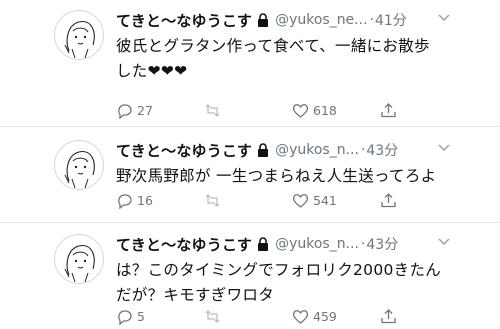  What do you see at coordinates (145, 200) in the screenshot?
I see `reply-count: 16` at bounding box center [145, 200].